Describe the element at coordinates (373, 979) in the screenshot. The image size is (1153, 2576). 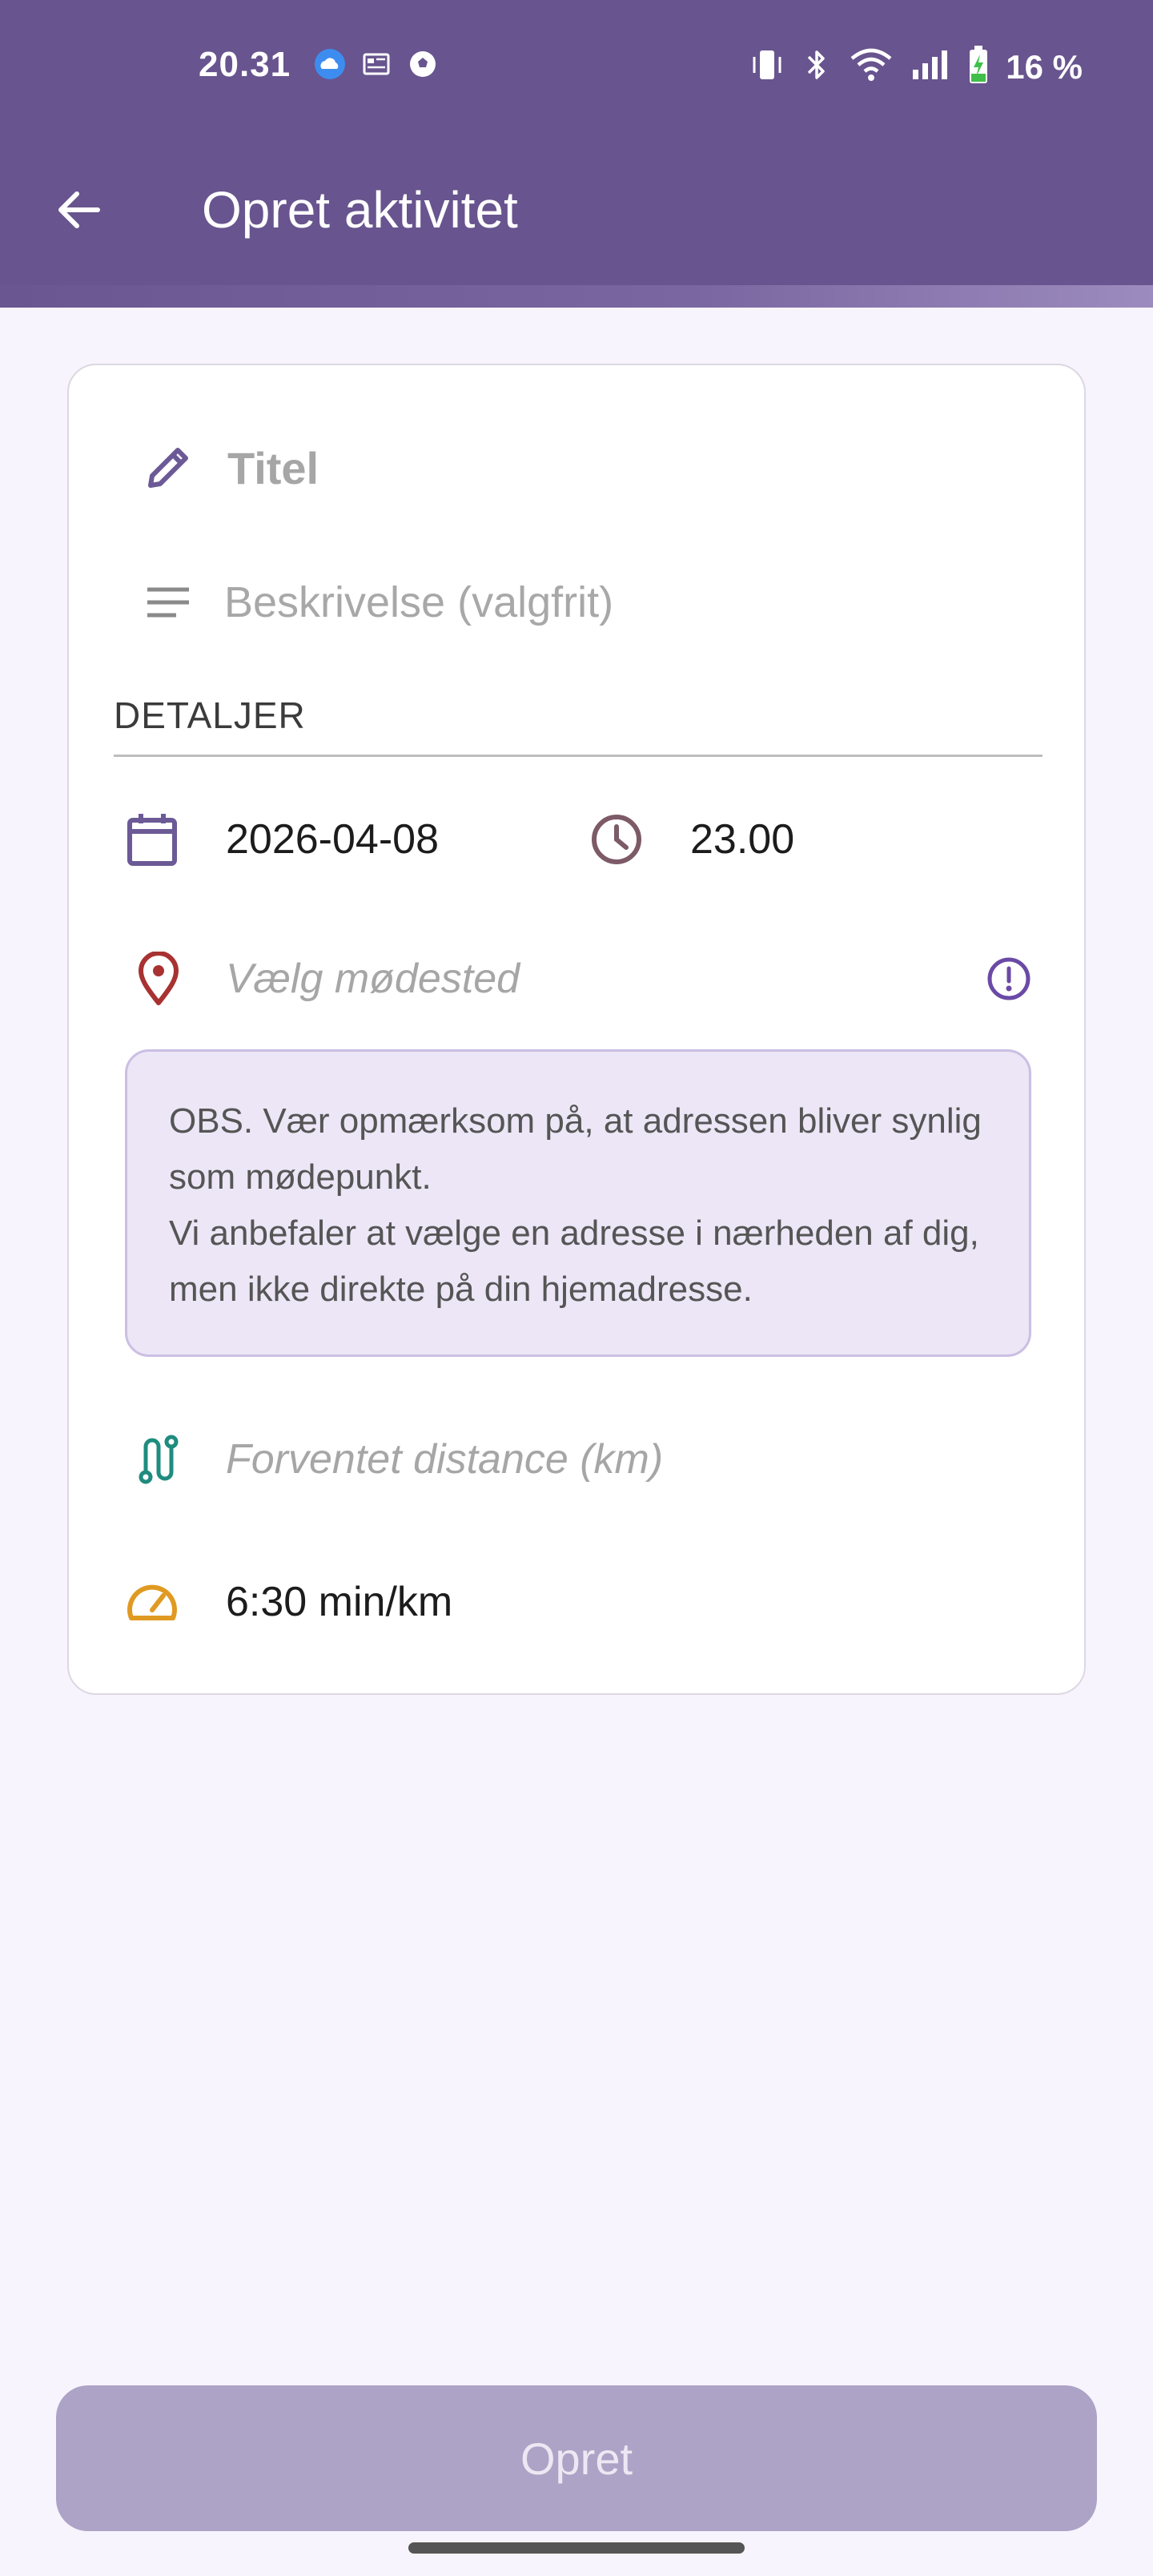
I see `location-input-placeholder: Vælg mødested` at that location.